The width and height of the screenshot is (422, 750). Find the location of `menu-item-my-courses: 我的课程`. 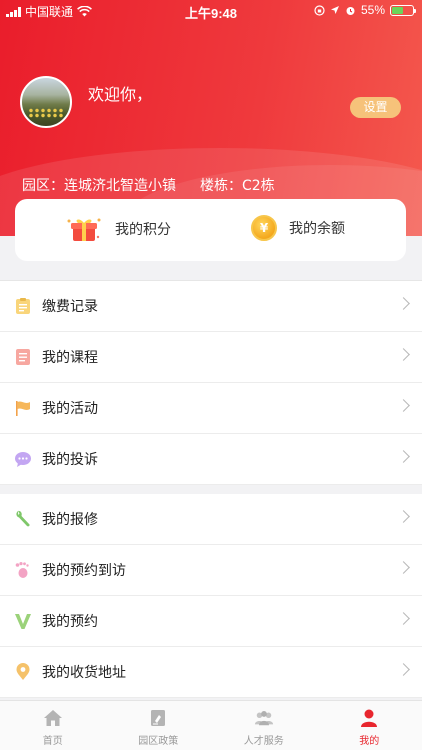

menu-item-my-courses: 我的课程 is located at coordinates (211, 357).